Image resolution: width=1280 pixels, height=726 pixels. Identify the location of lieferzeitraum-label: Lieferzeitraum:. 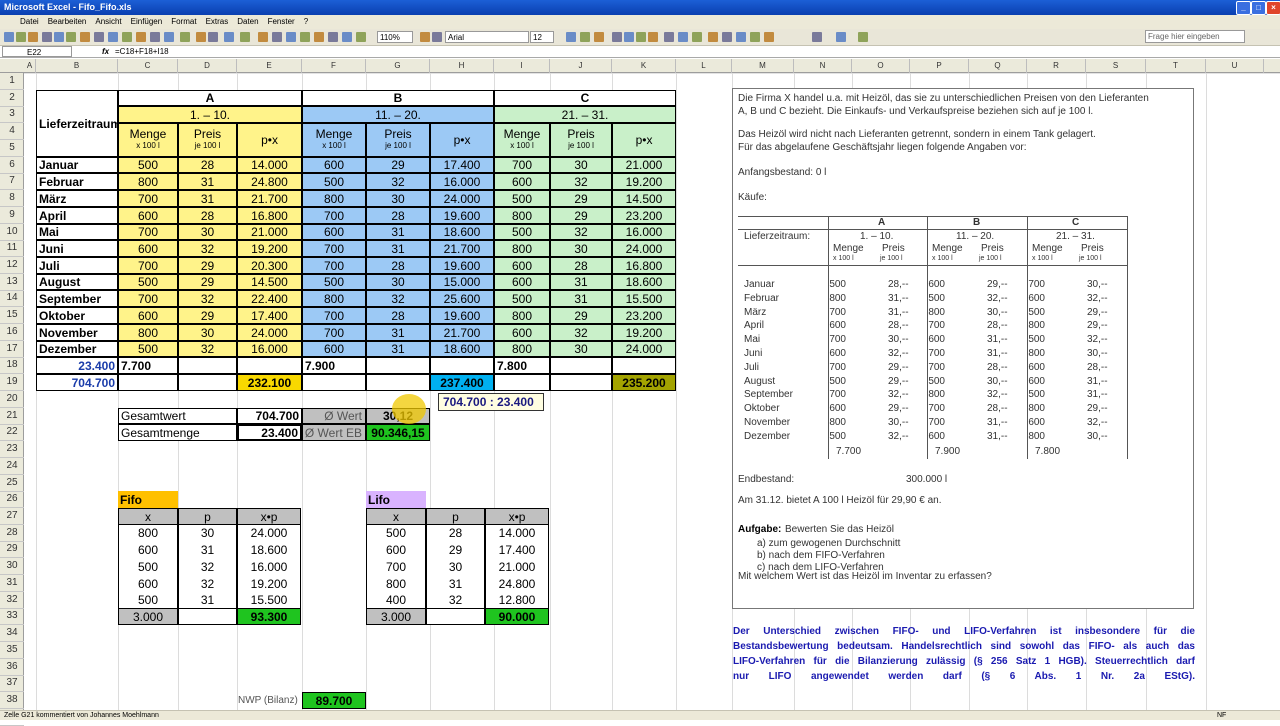
(77, 123).